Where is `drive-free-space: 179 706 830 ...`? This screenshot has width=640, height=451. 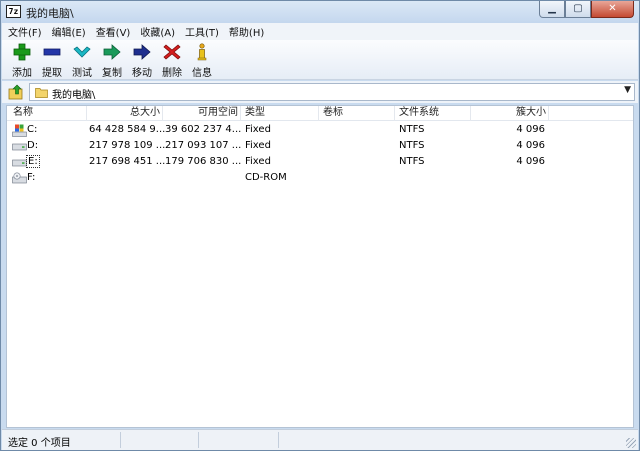
drive-free-space: 179 706 830 ... is located at coordinates (203, 161).